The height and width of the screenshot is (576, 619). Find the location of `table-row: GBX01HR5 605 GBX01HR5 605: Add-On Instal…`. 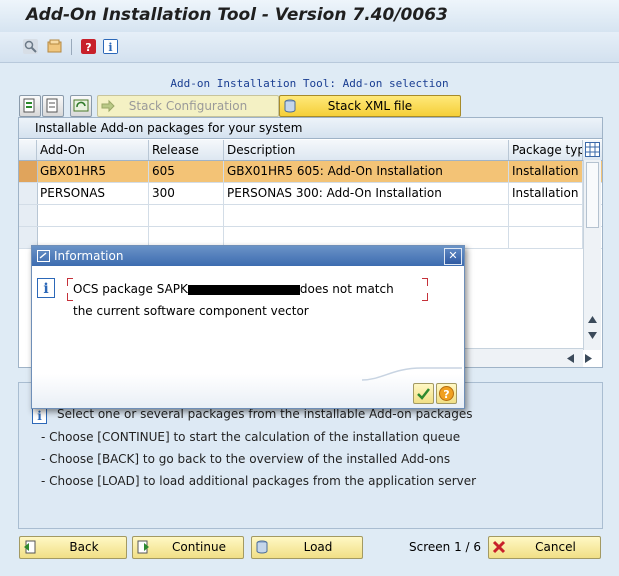

table-row: GBX01HR5 605 GBX01HR5 605: Add-On Instal… is located at coordinates (310, 172).